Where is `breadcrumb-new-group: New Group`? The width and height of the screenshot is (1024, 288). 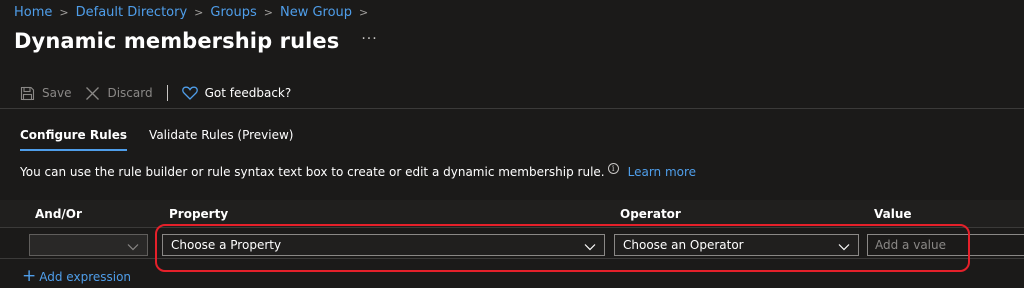 breadcrumb-new-group: New Group is located at coordinates (316, 12).